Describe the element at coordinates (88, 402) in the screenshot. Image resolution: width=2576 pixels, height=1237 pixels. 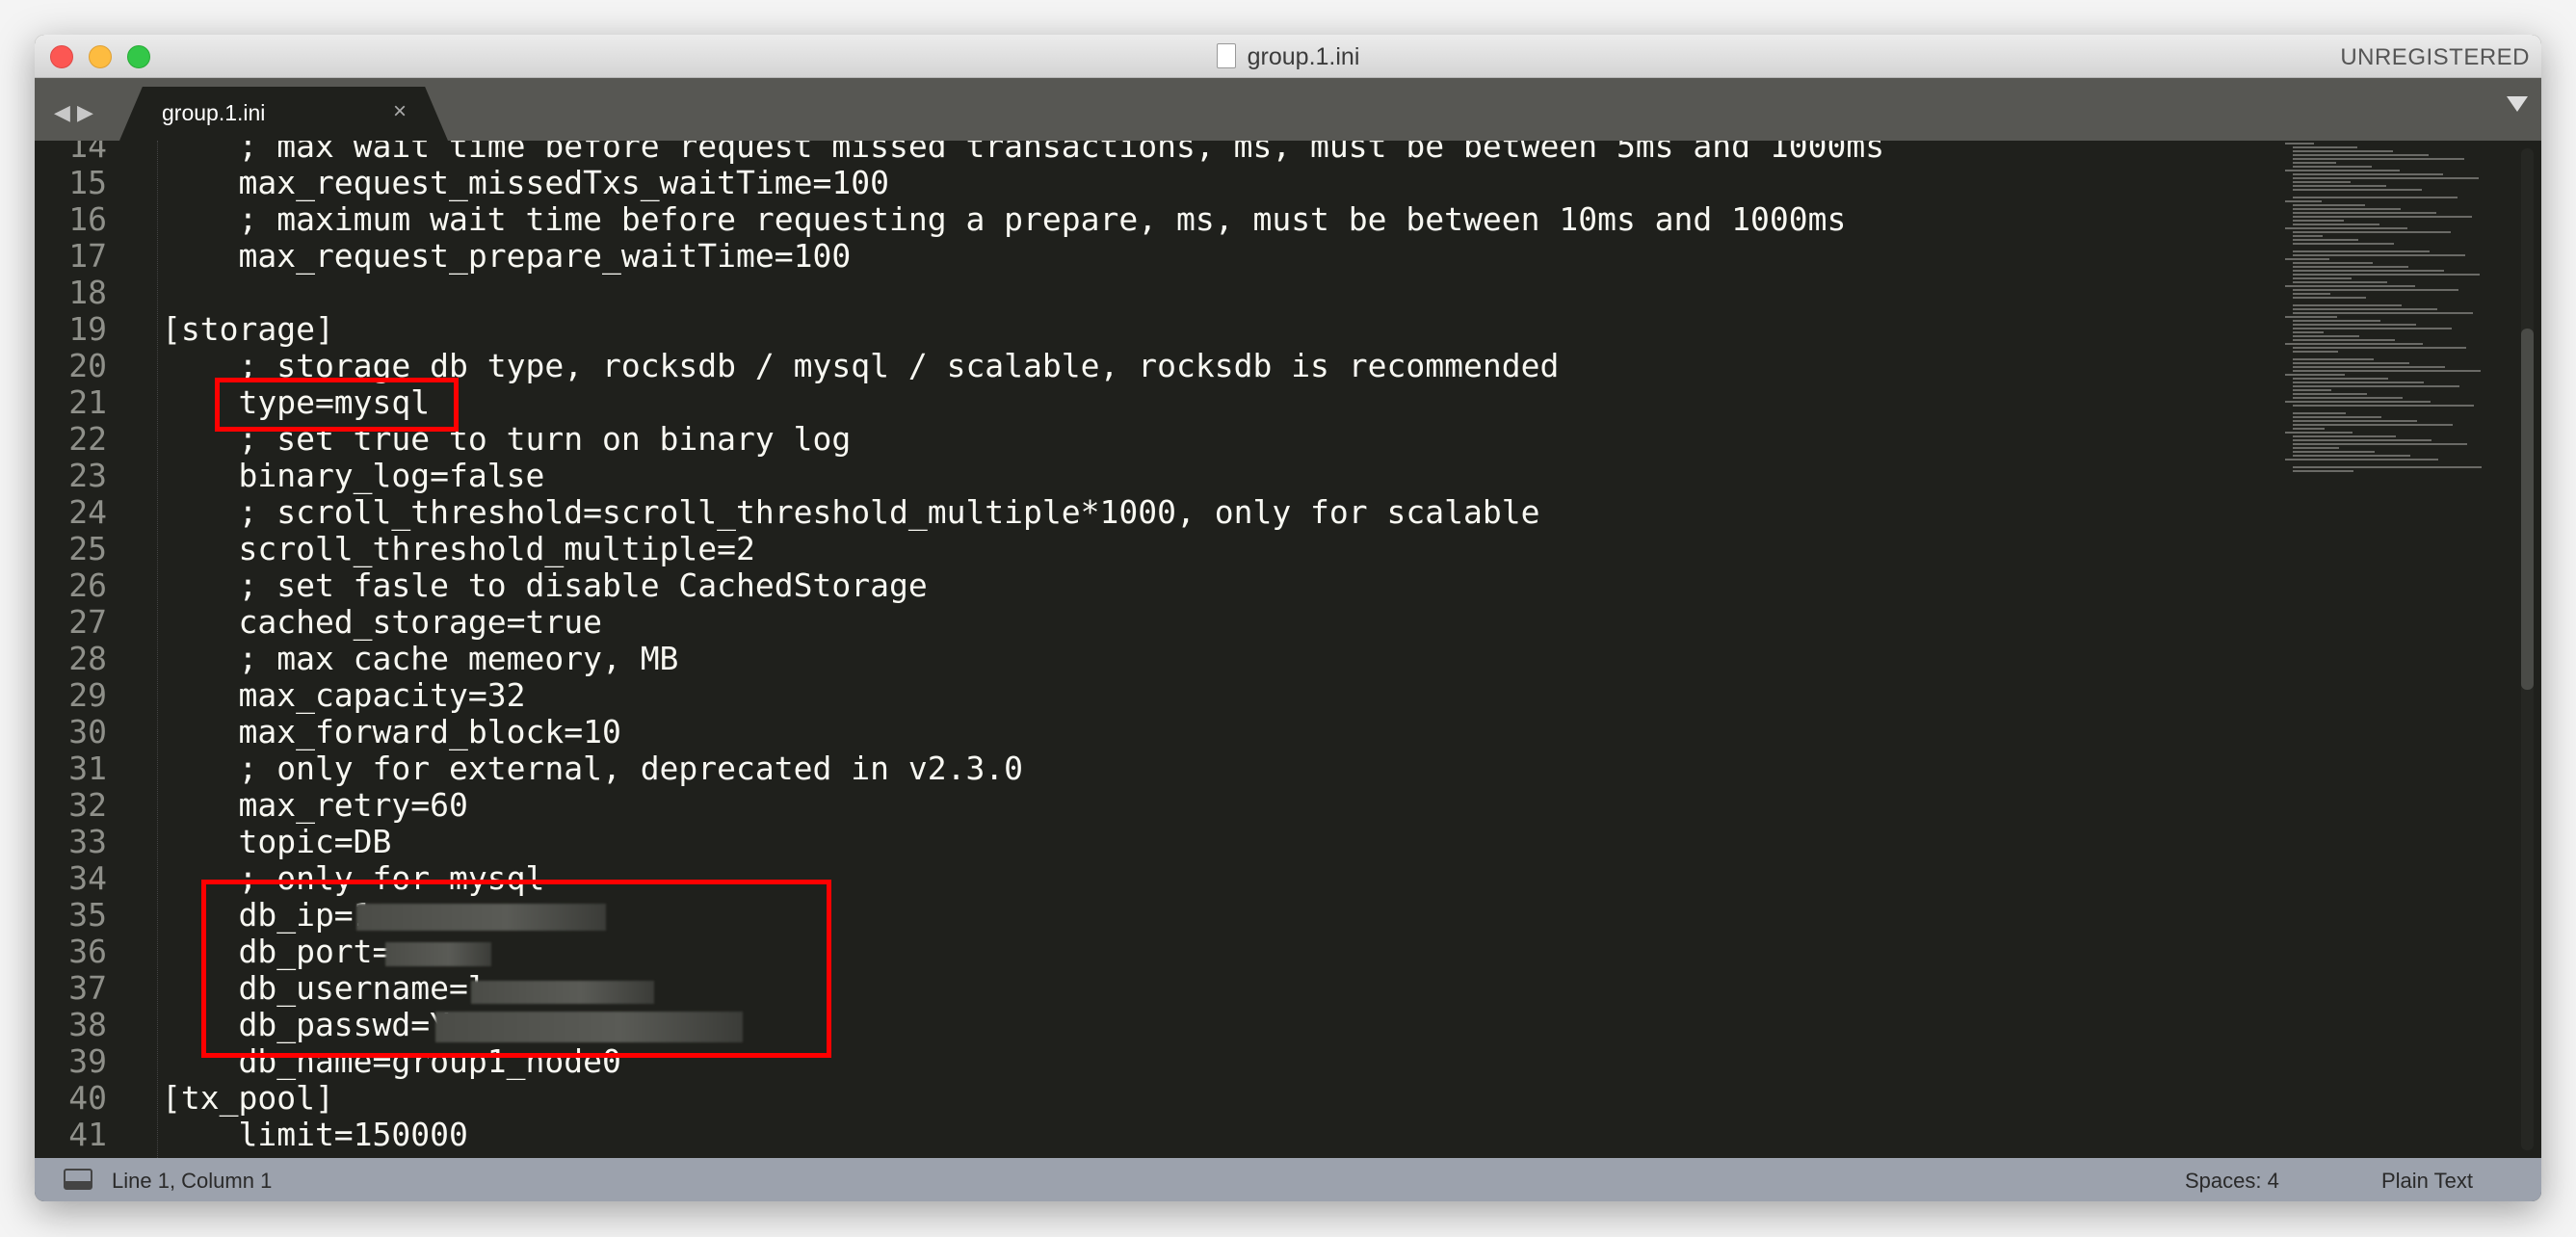
I see `line-number: 21` at that location.